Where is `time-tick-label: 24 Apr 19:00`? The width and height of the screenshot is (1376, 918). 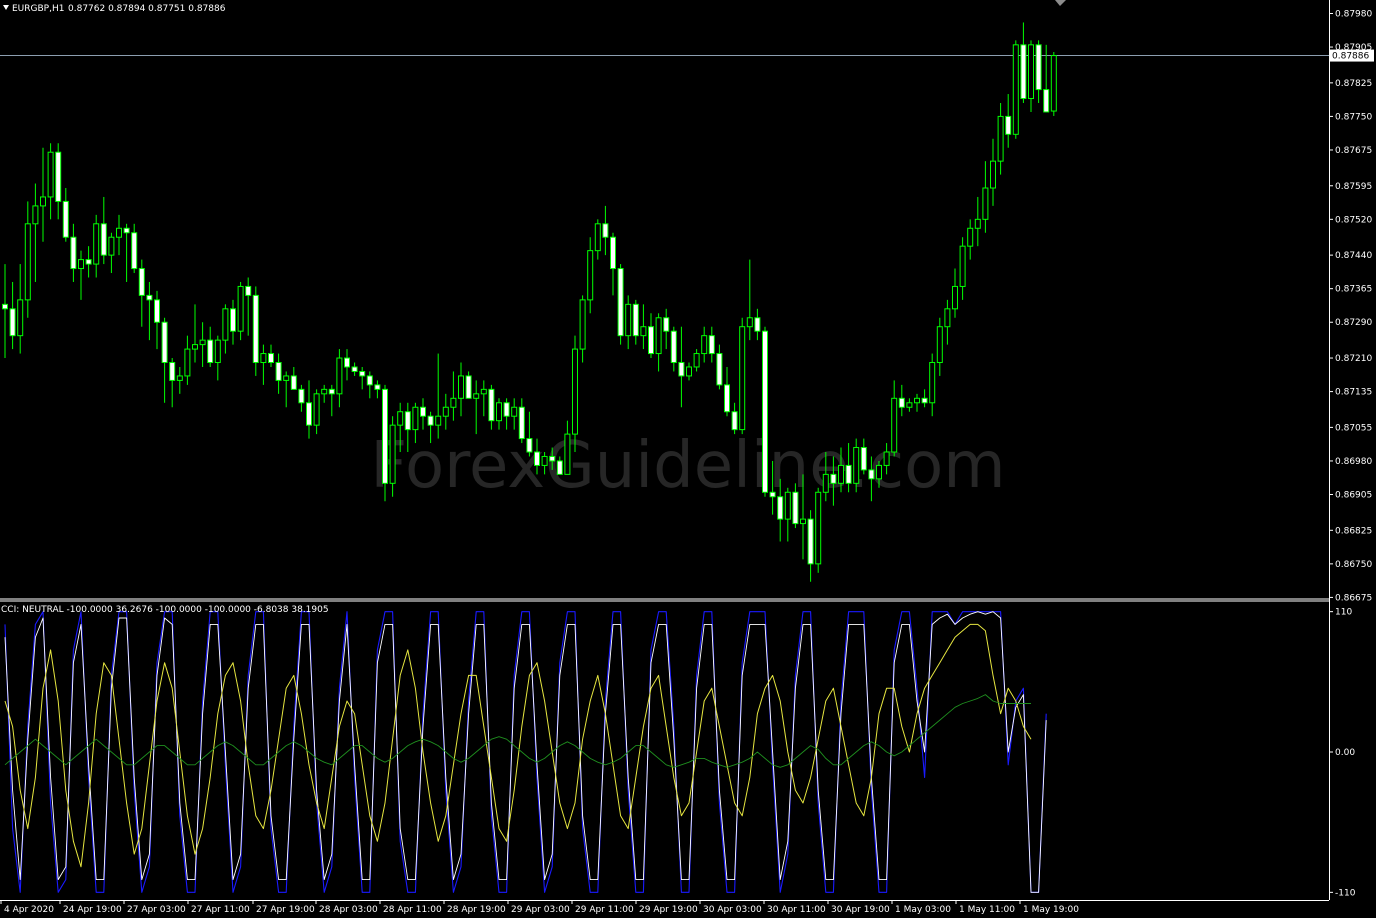 time-tick-label: 24 Apr 19:00 is located at coordinates (92, 910).